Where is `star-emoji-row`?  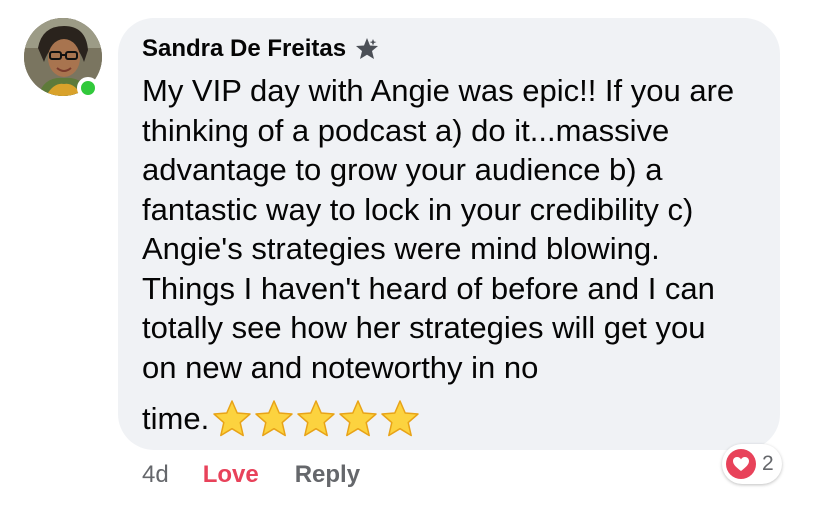
star-emoji-row is located at coordinates (316, 419).